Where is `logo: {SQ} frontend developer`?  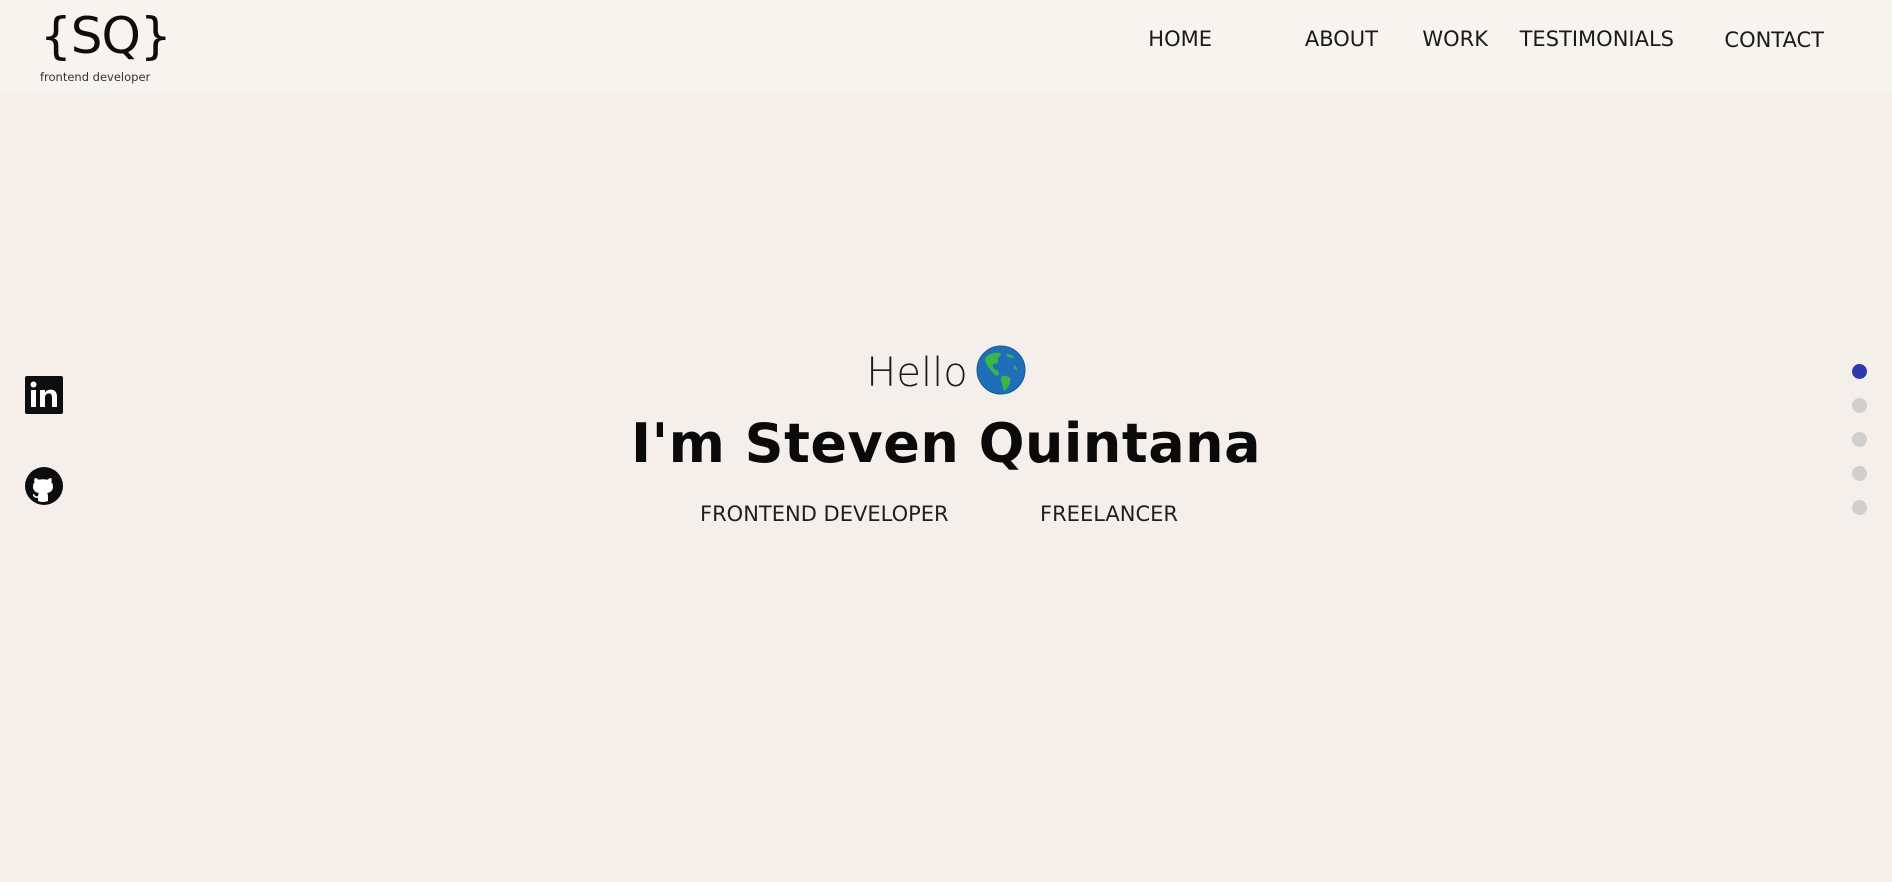
logo: {SQ} frontend developer is located at coordinates (106, 45).